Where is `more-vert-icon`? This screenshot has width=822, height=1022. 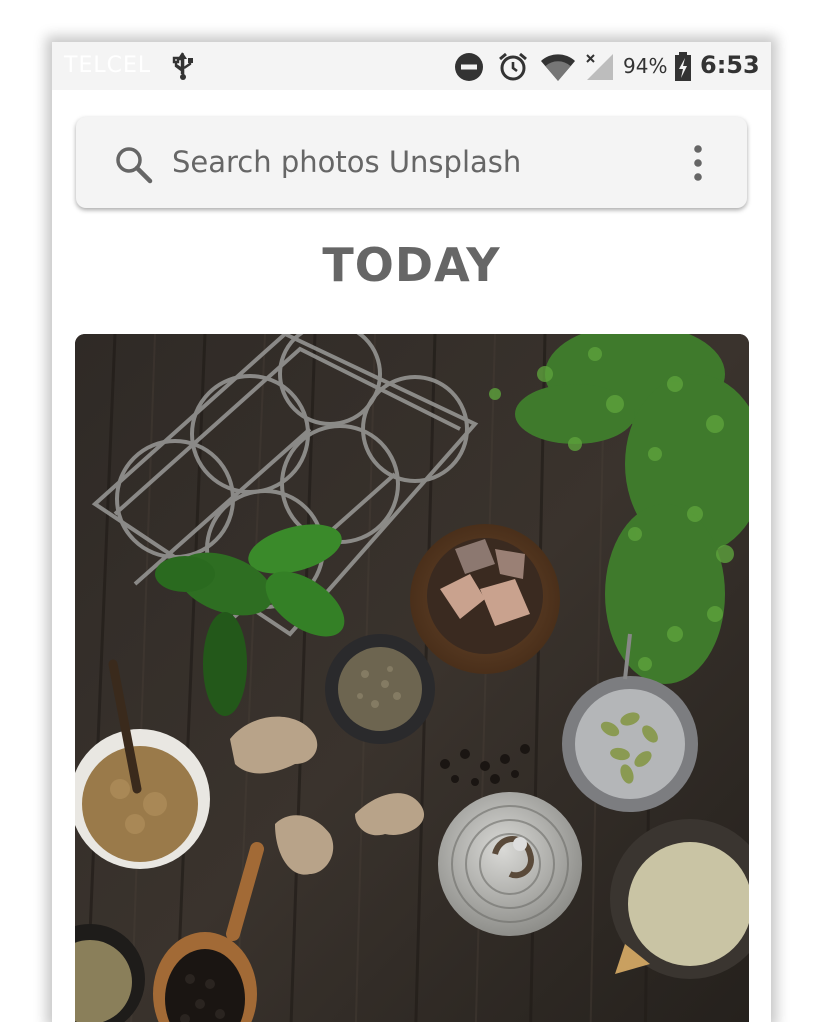
more-vert-icon is located at coordinates (698, 163).